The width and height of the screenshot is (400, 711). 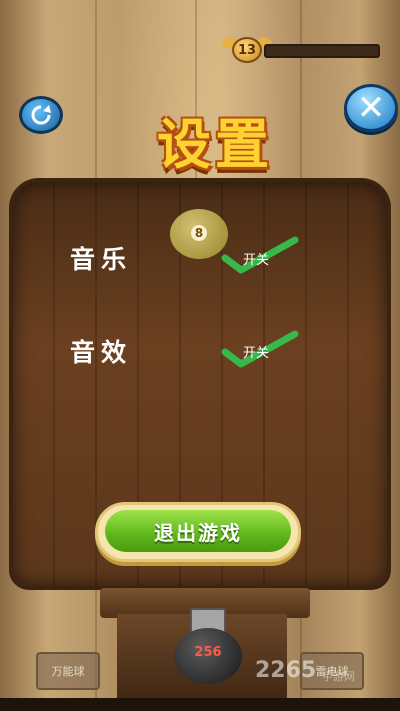 I want to click on music-toggle: 开关, so click(x=256, y=258).